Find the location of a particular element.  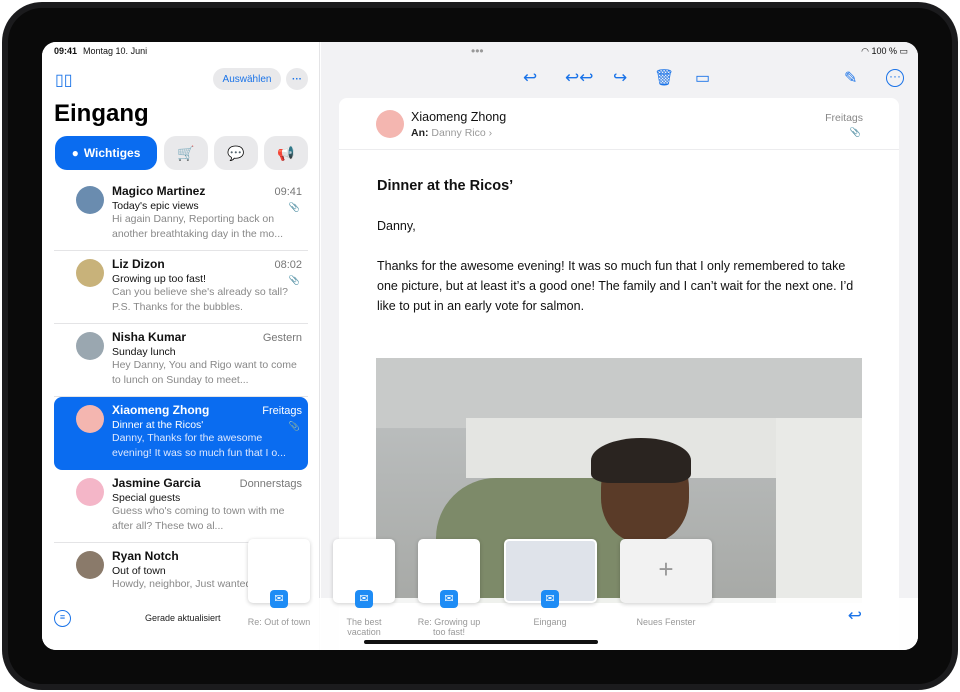

window-label: Re: Growing up too fast! is located at coordinates (449, 627).